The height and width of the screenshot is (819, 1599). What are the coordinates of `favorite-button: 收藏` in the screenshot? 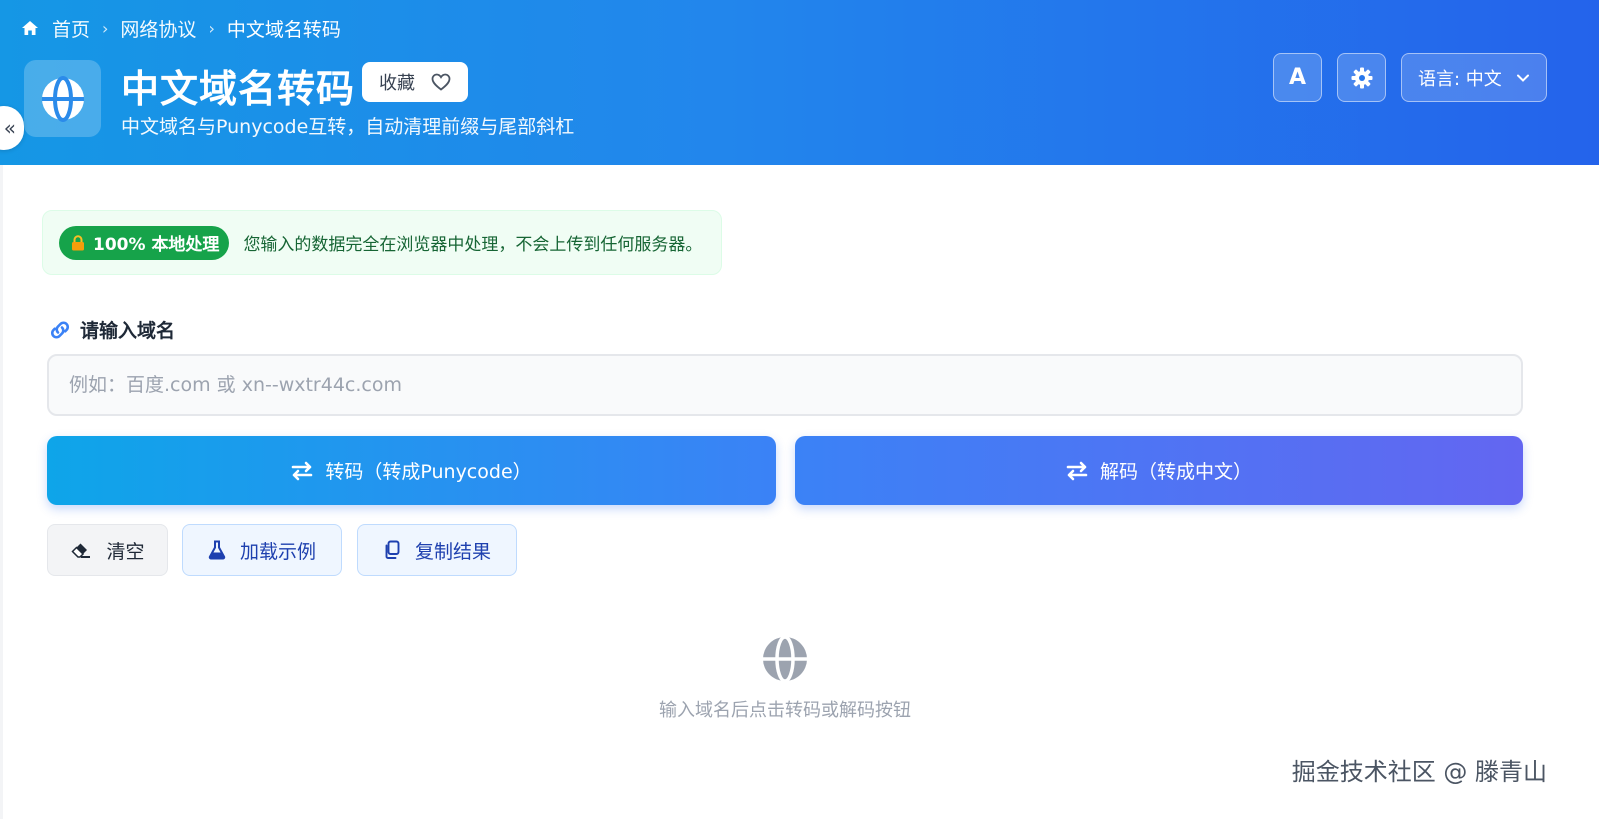 It's located at (415, 82).